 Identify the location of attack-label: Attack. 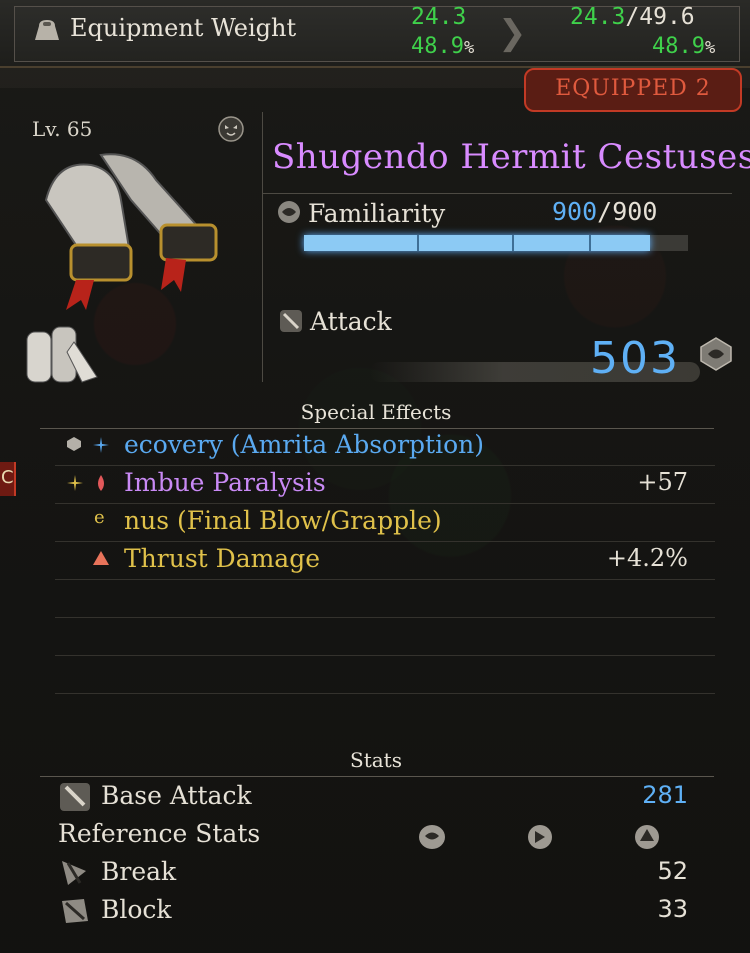
(351, 321).